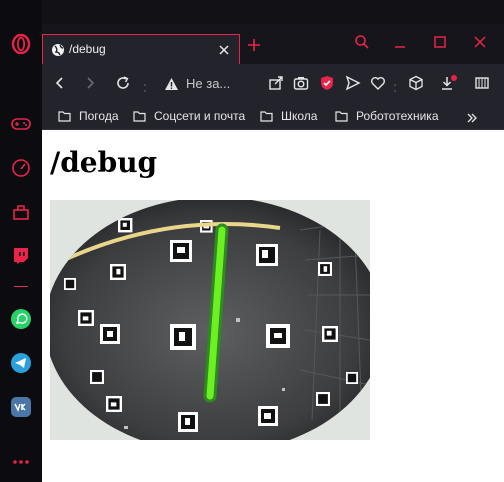  What do you see at coordinates (145, 85) in the screenshot?
I see `nav-separator` at bounding box center [145, 85].